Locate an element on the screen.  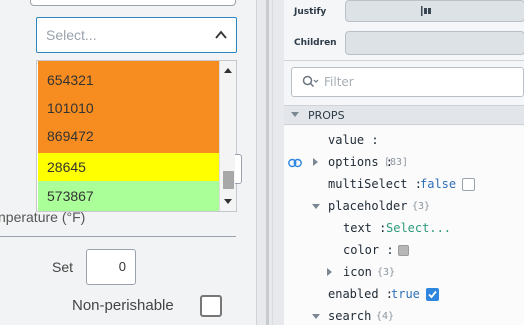
prop-row-color: color : is located at coordinates (404, 251).